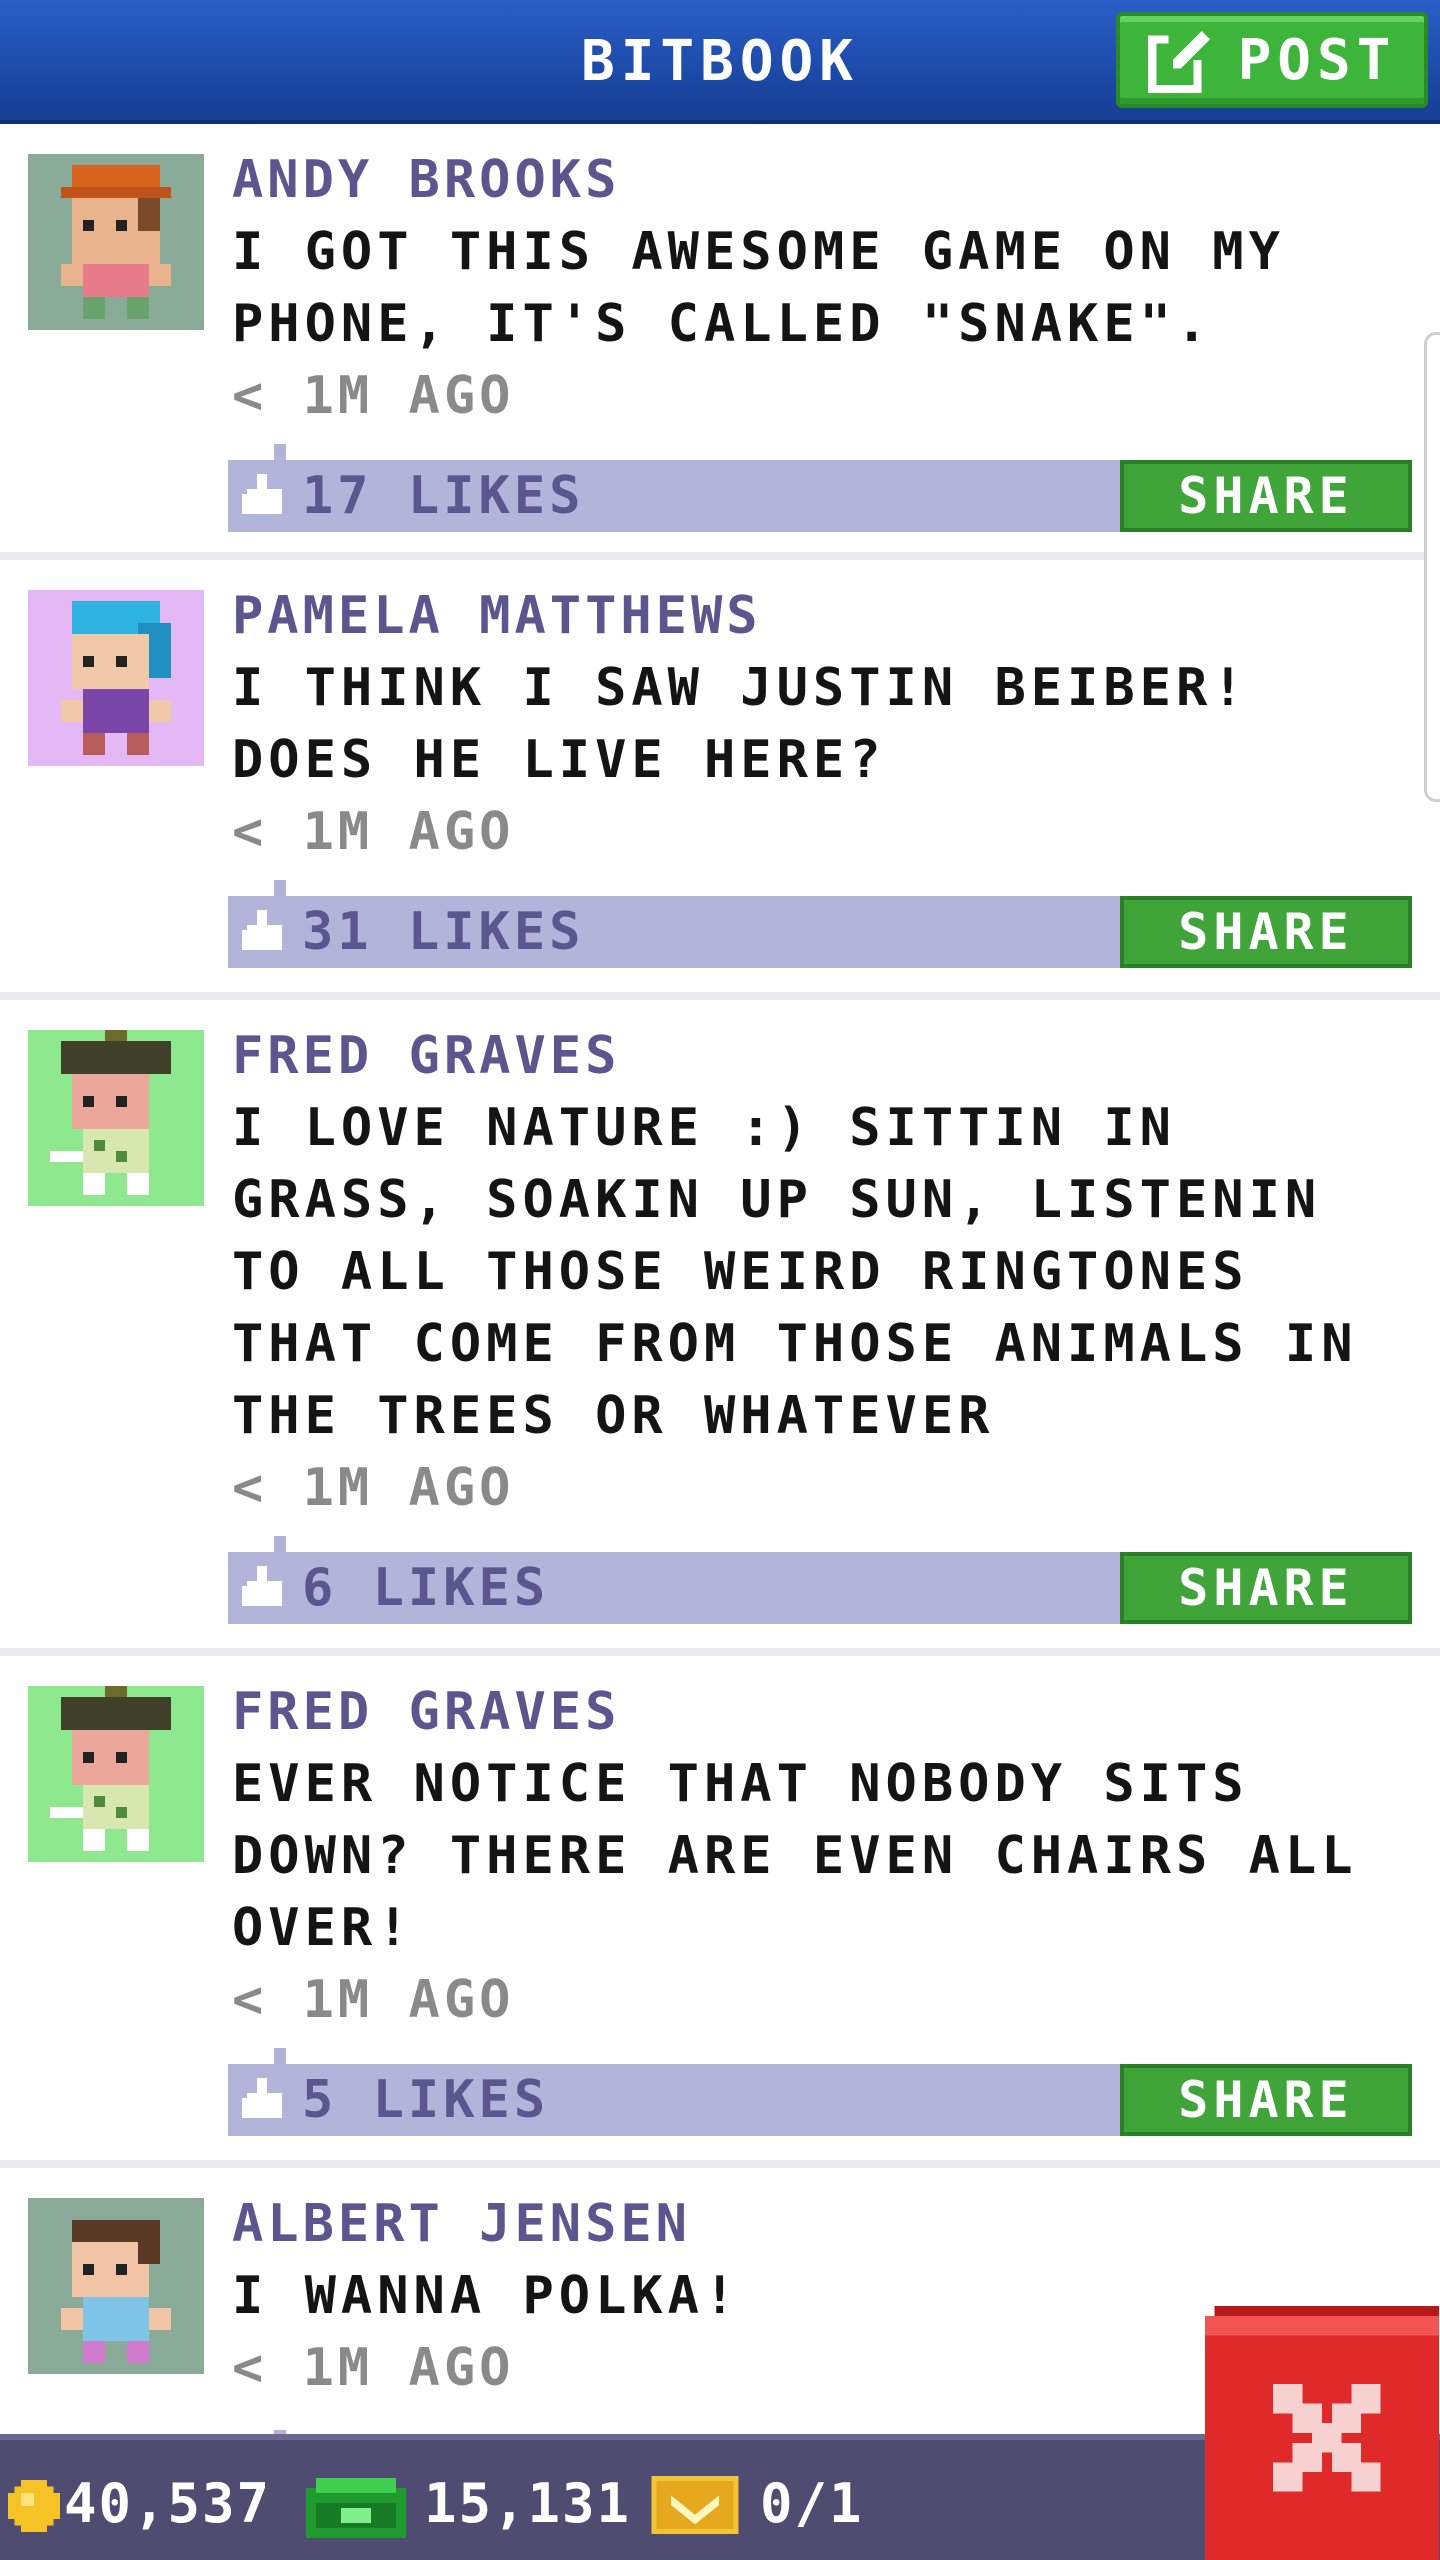 The height and width of the screenshot is (2560, 1440). What do you see at coordinates (812, 2503) in the screenshot?
I see `vip-count: 0/1` at bounding box center [812, 2503].